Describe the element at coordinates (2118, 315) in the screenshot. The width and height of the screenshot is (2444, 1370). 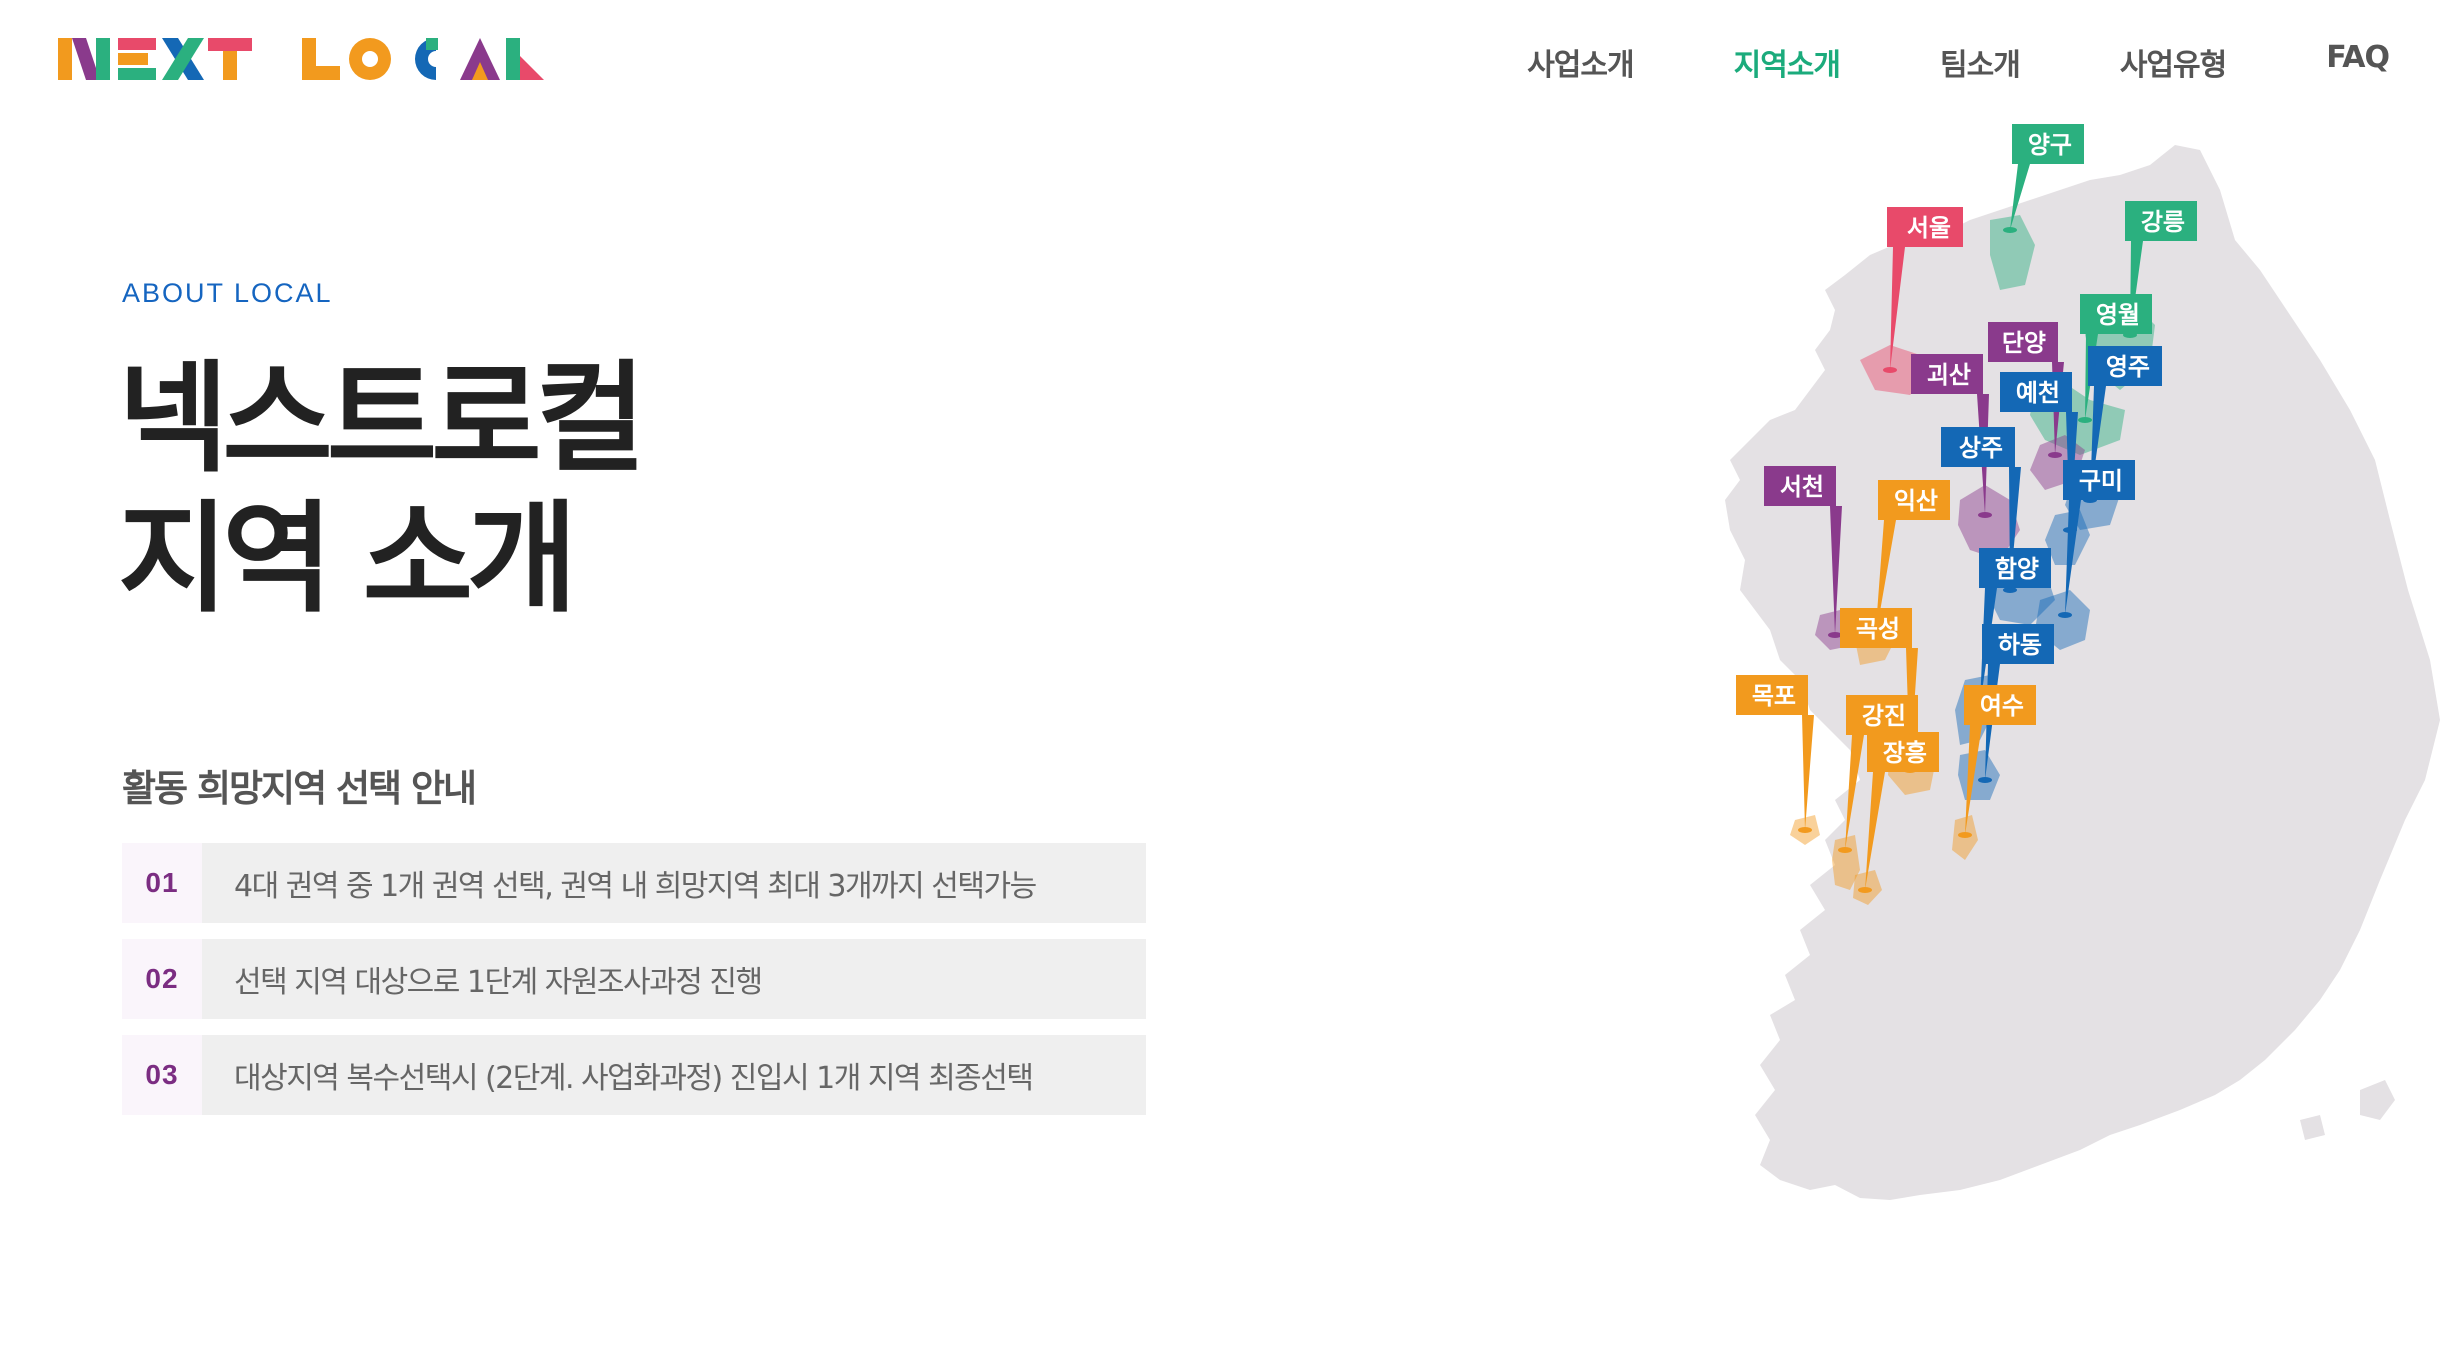
I see `region-label: 영월` at that location.